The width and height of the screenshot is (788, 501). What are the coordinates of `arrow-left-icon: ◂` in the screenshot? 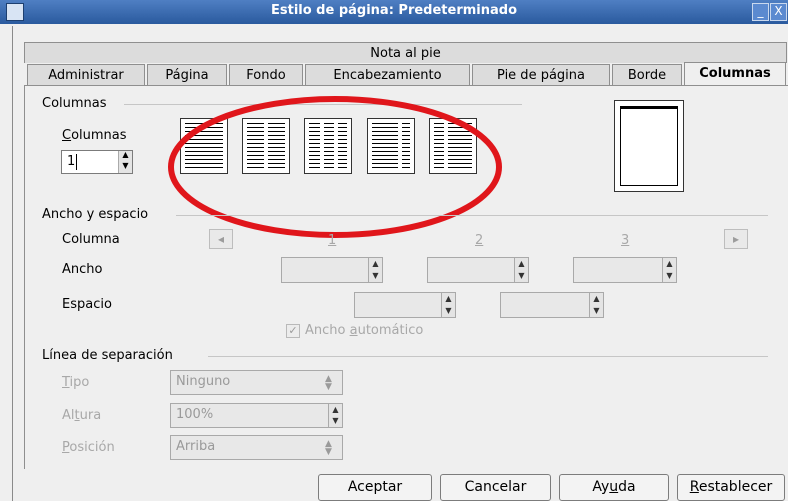 It's located at (221, 239).